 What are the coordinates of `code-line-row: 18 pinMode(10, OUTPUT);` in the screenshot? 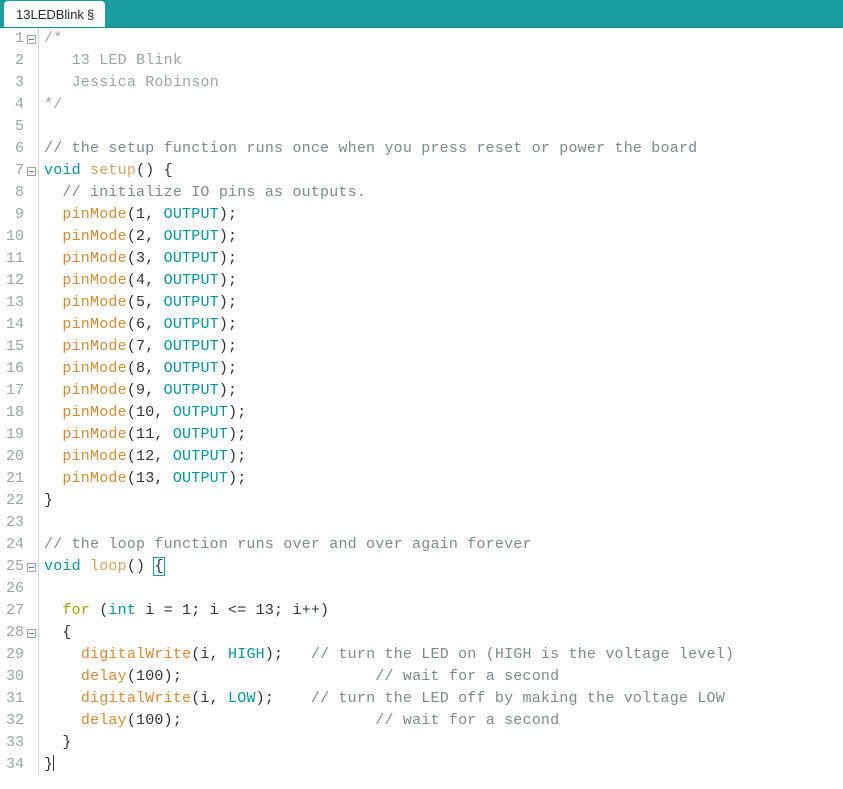 It's located at (421, 413).